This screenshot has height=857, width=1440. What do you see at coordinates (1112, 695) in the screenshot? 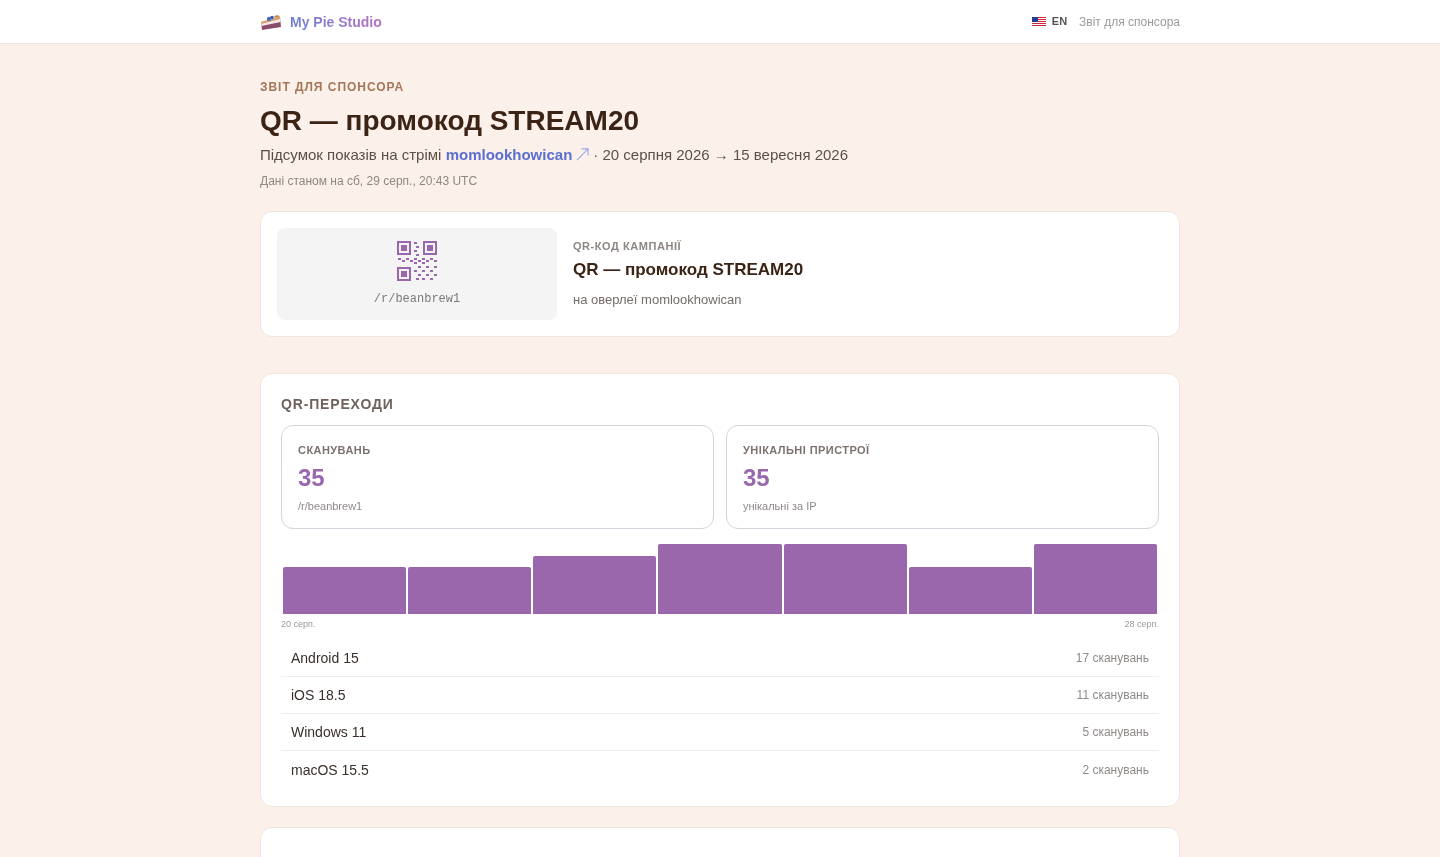
I see `device-scan-count: 11 сканувань` at bounding box center [1112, 695].